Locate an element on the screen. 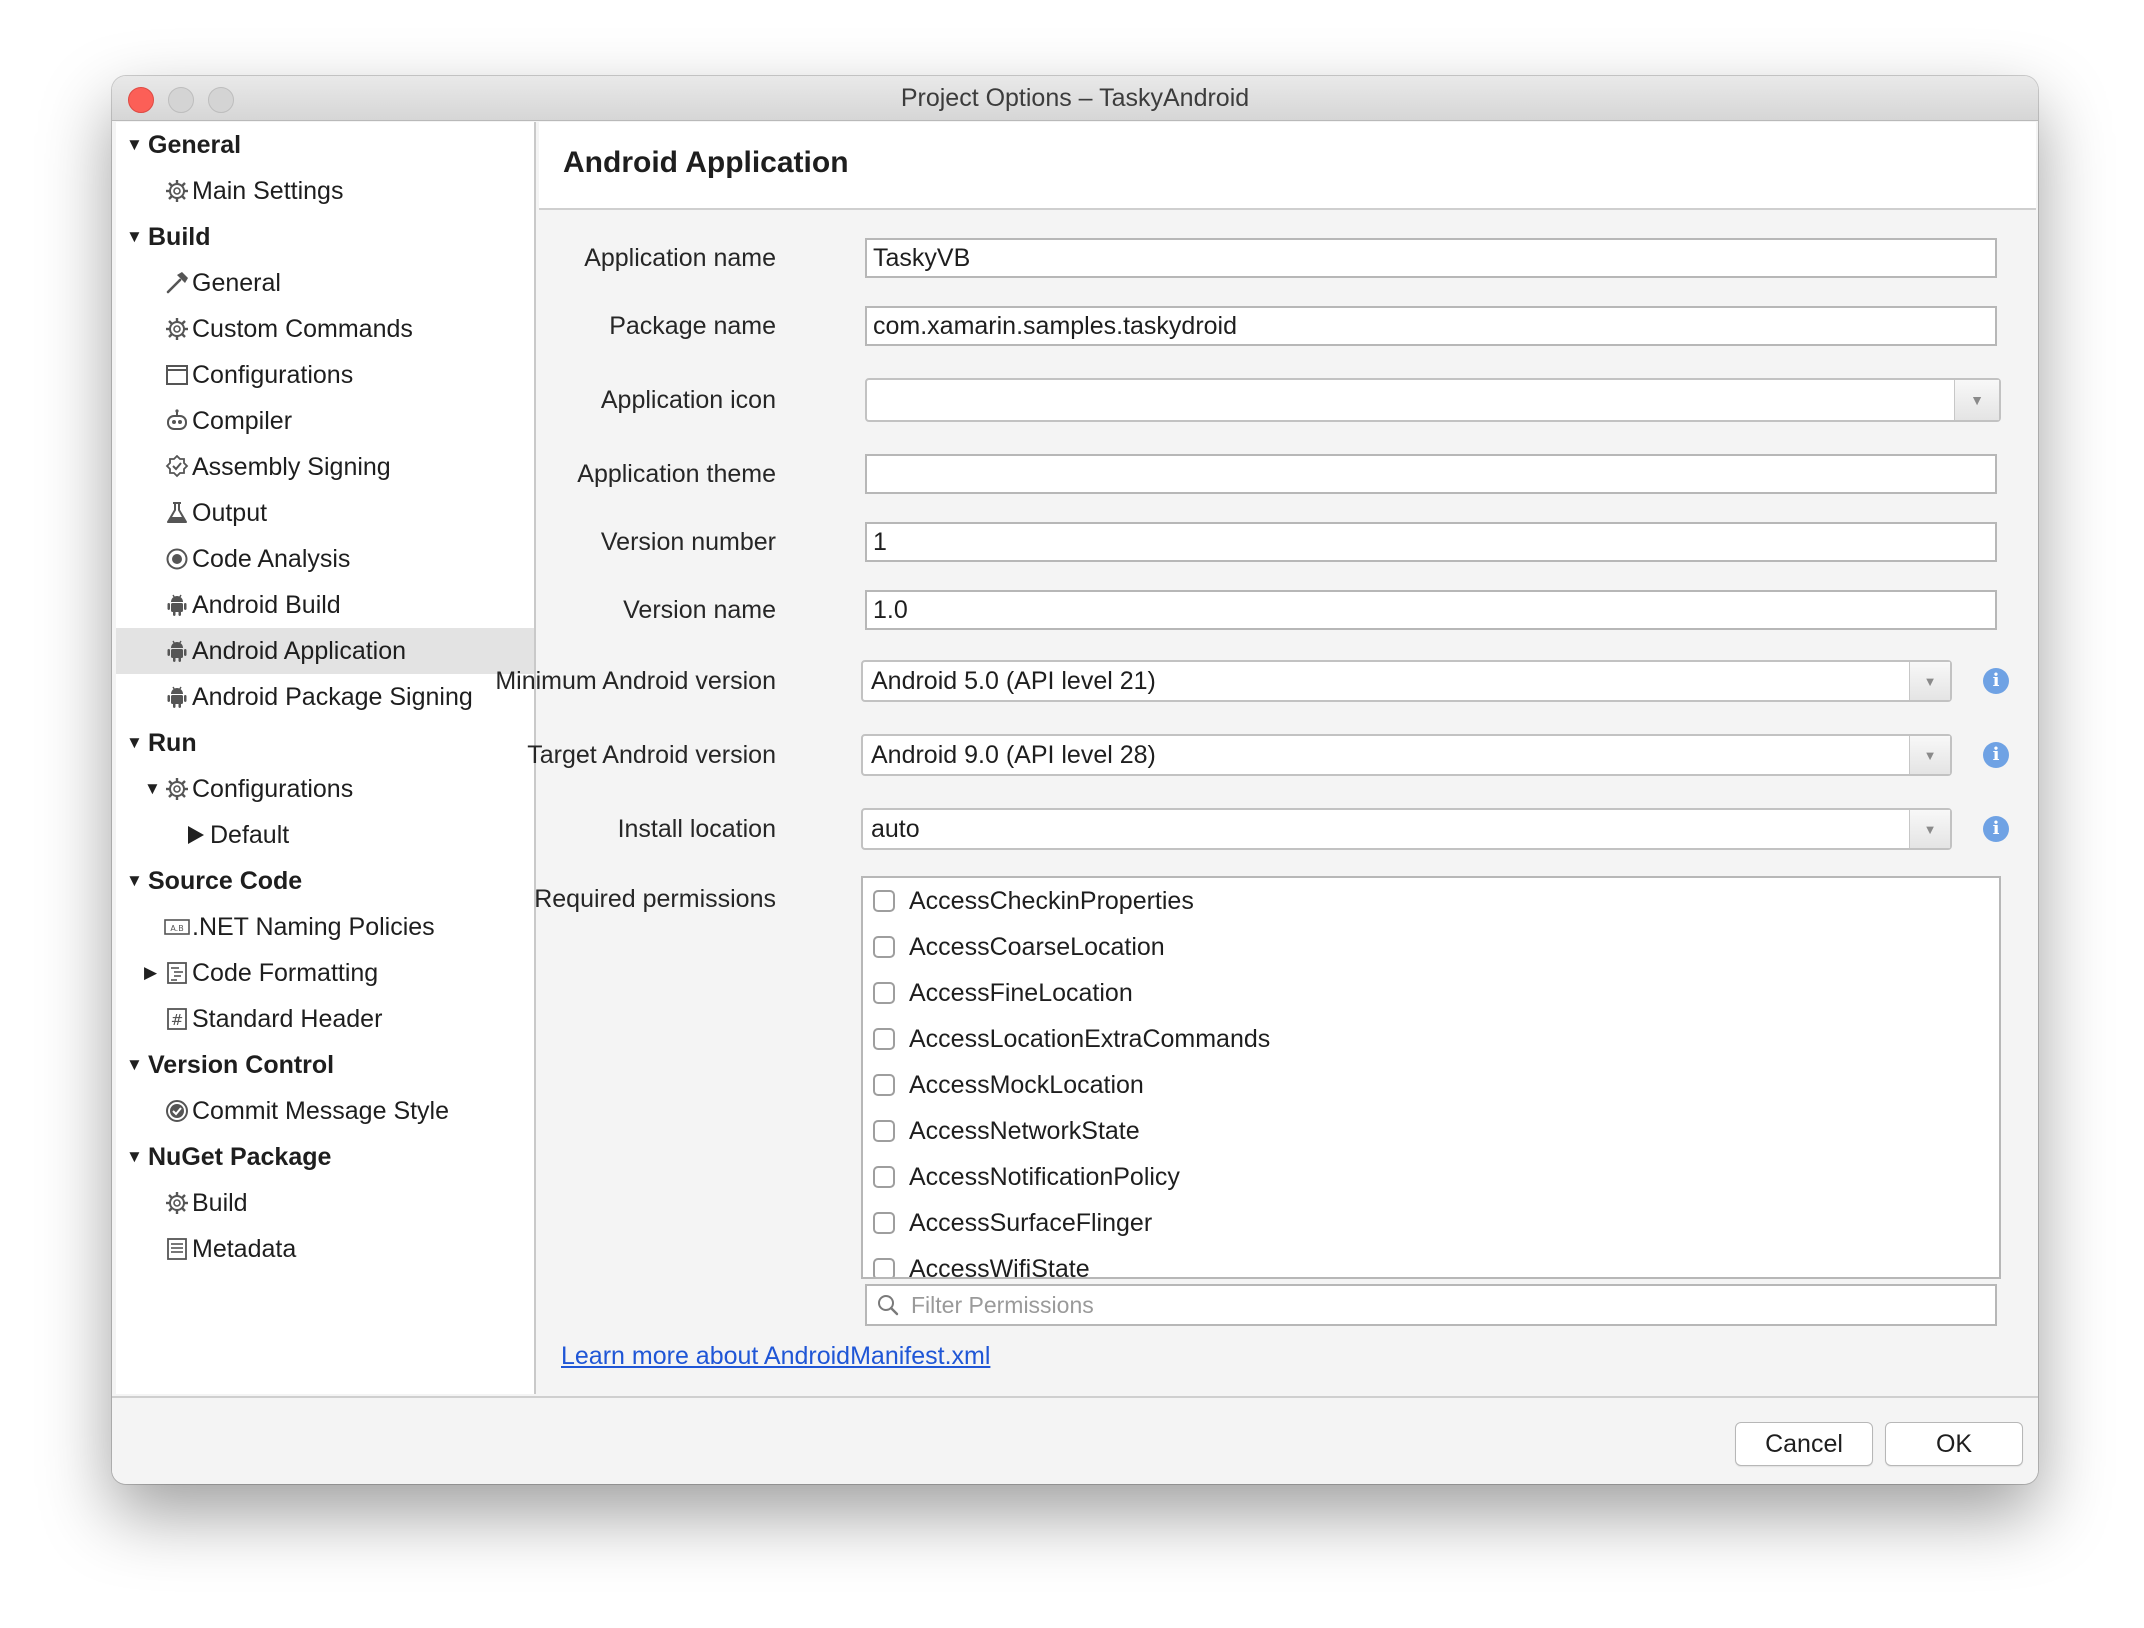  sidebar-item-default: Default is located at coordinates (325, 835).